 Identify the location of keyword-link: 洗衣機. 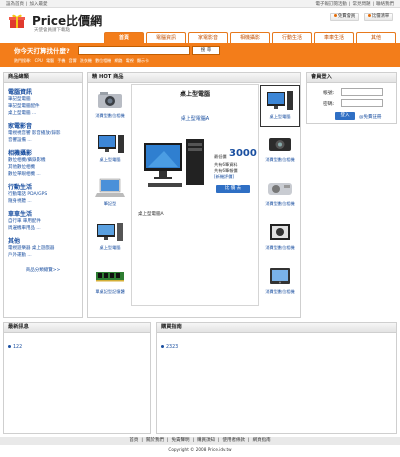
(86, 60).